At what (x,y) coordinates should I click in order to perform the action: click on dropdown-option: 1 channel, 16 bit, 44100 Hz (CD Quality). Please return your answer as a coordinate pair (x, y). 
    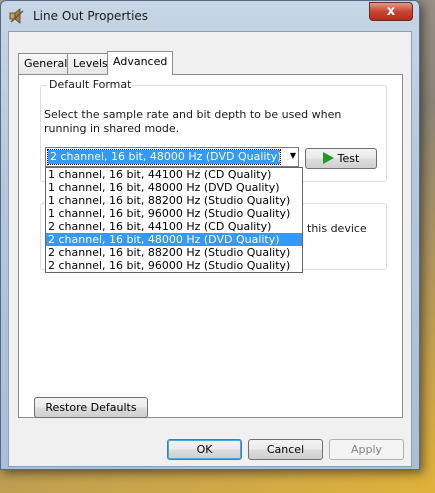
    Looking at the image, I should click on (174, 174).